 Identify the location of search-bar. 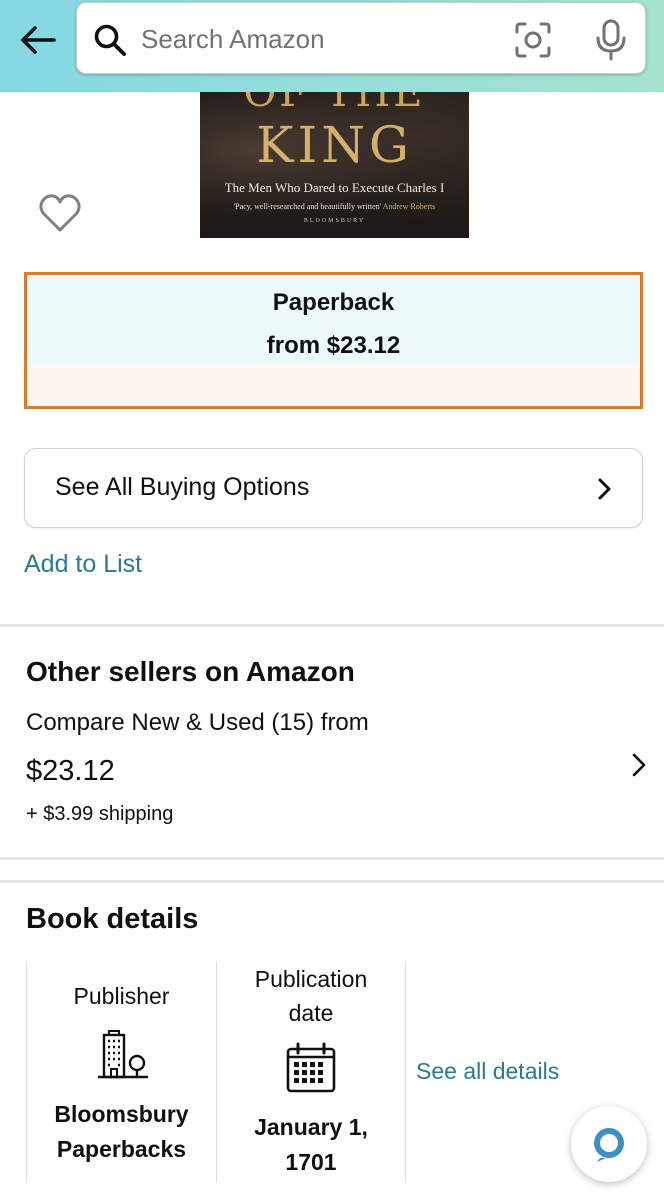
(361, 38).